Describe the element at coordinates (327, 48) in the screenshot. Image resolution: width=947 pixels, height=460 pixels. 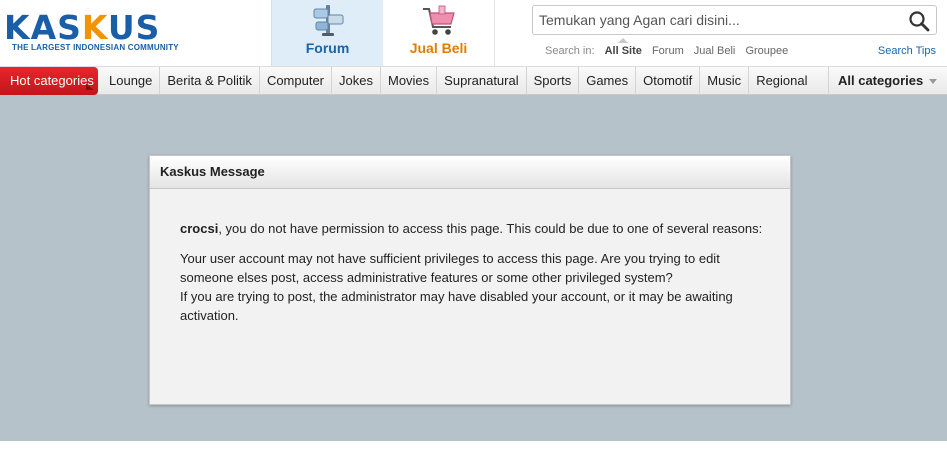
I see `tab-forum-label: Forum` at that location.